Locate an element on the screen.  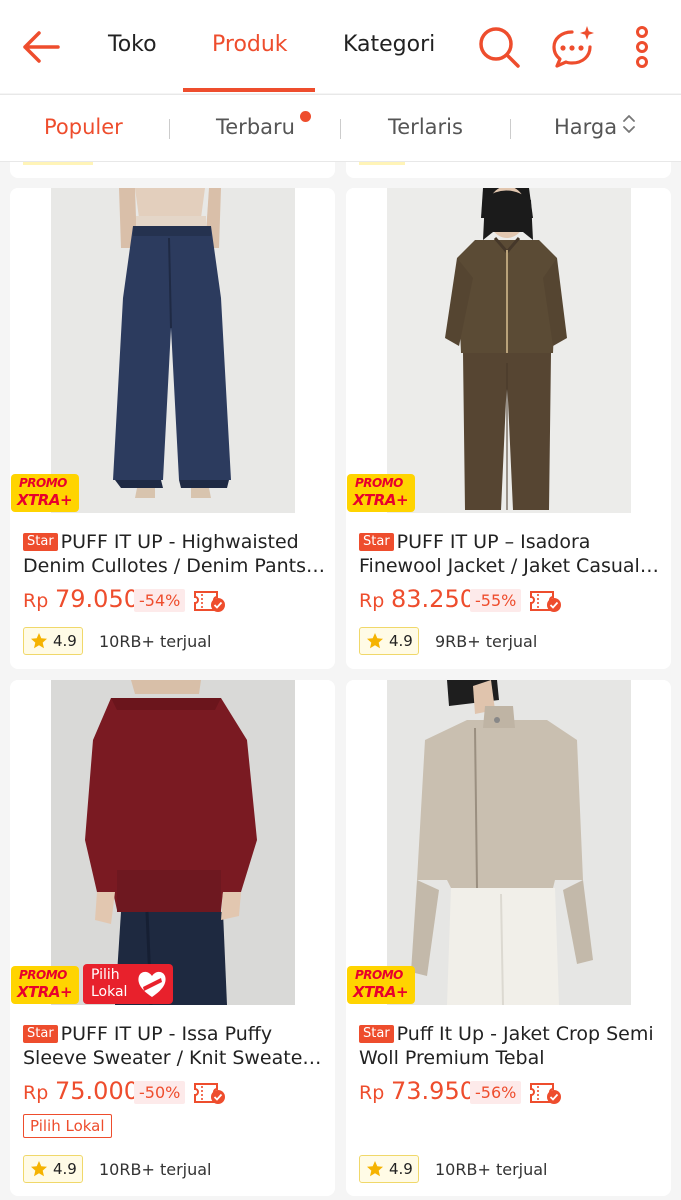
discount-badge: -50% is located at coordinates (160, 1092).